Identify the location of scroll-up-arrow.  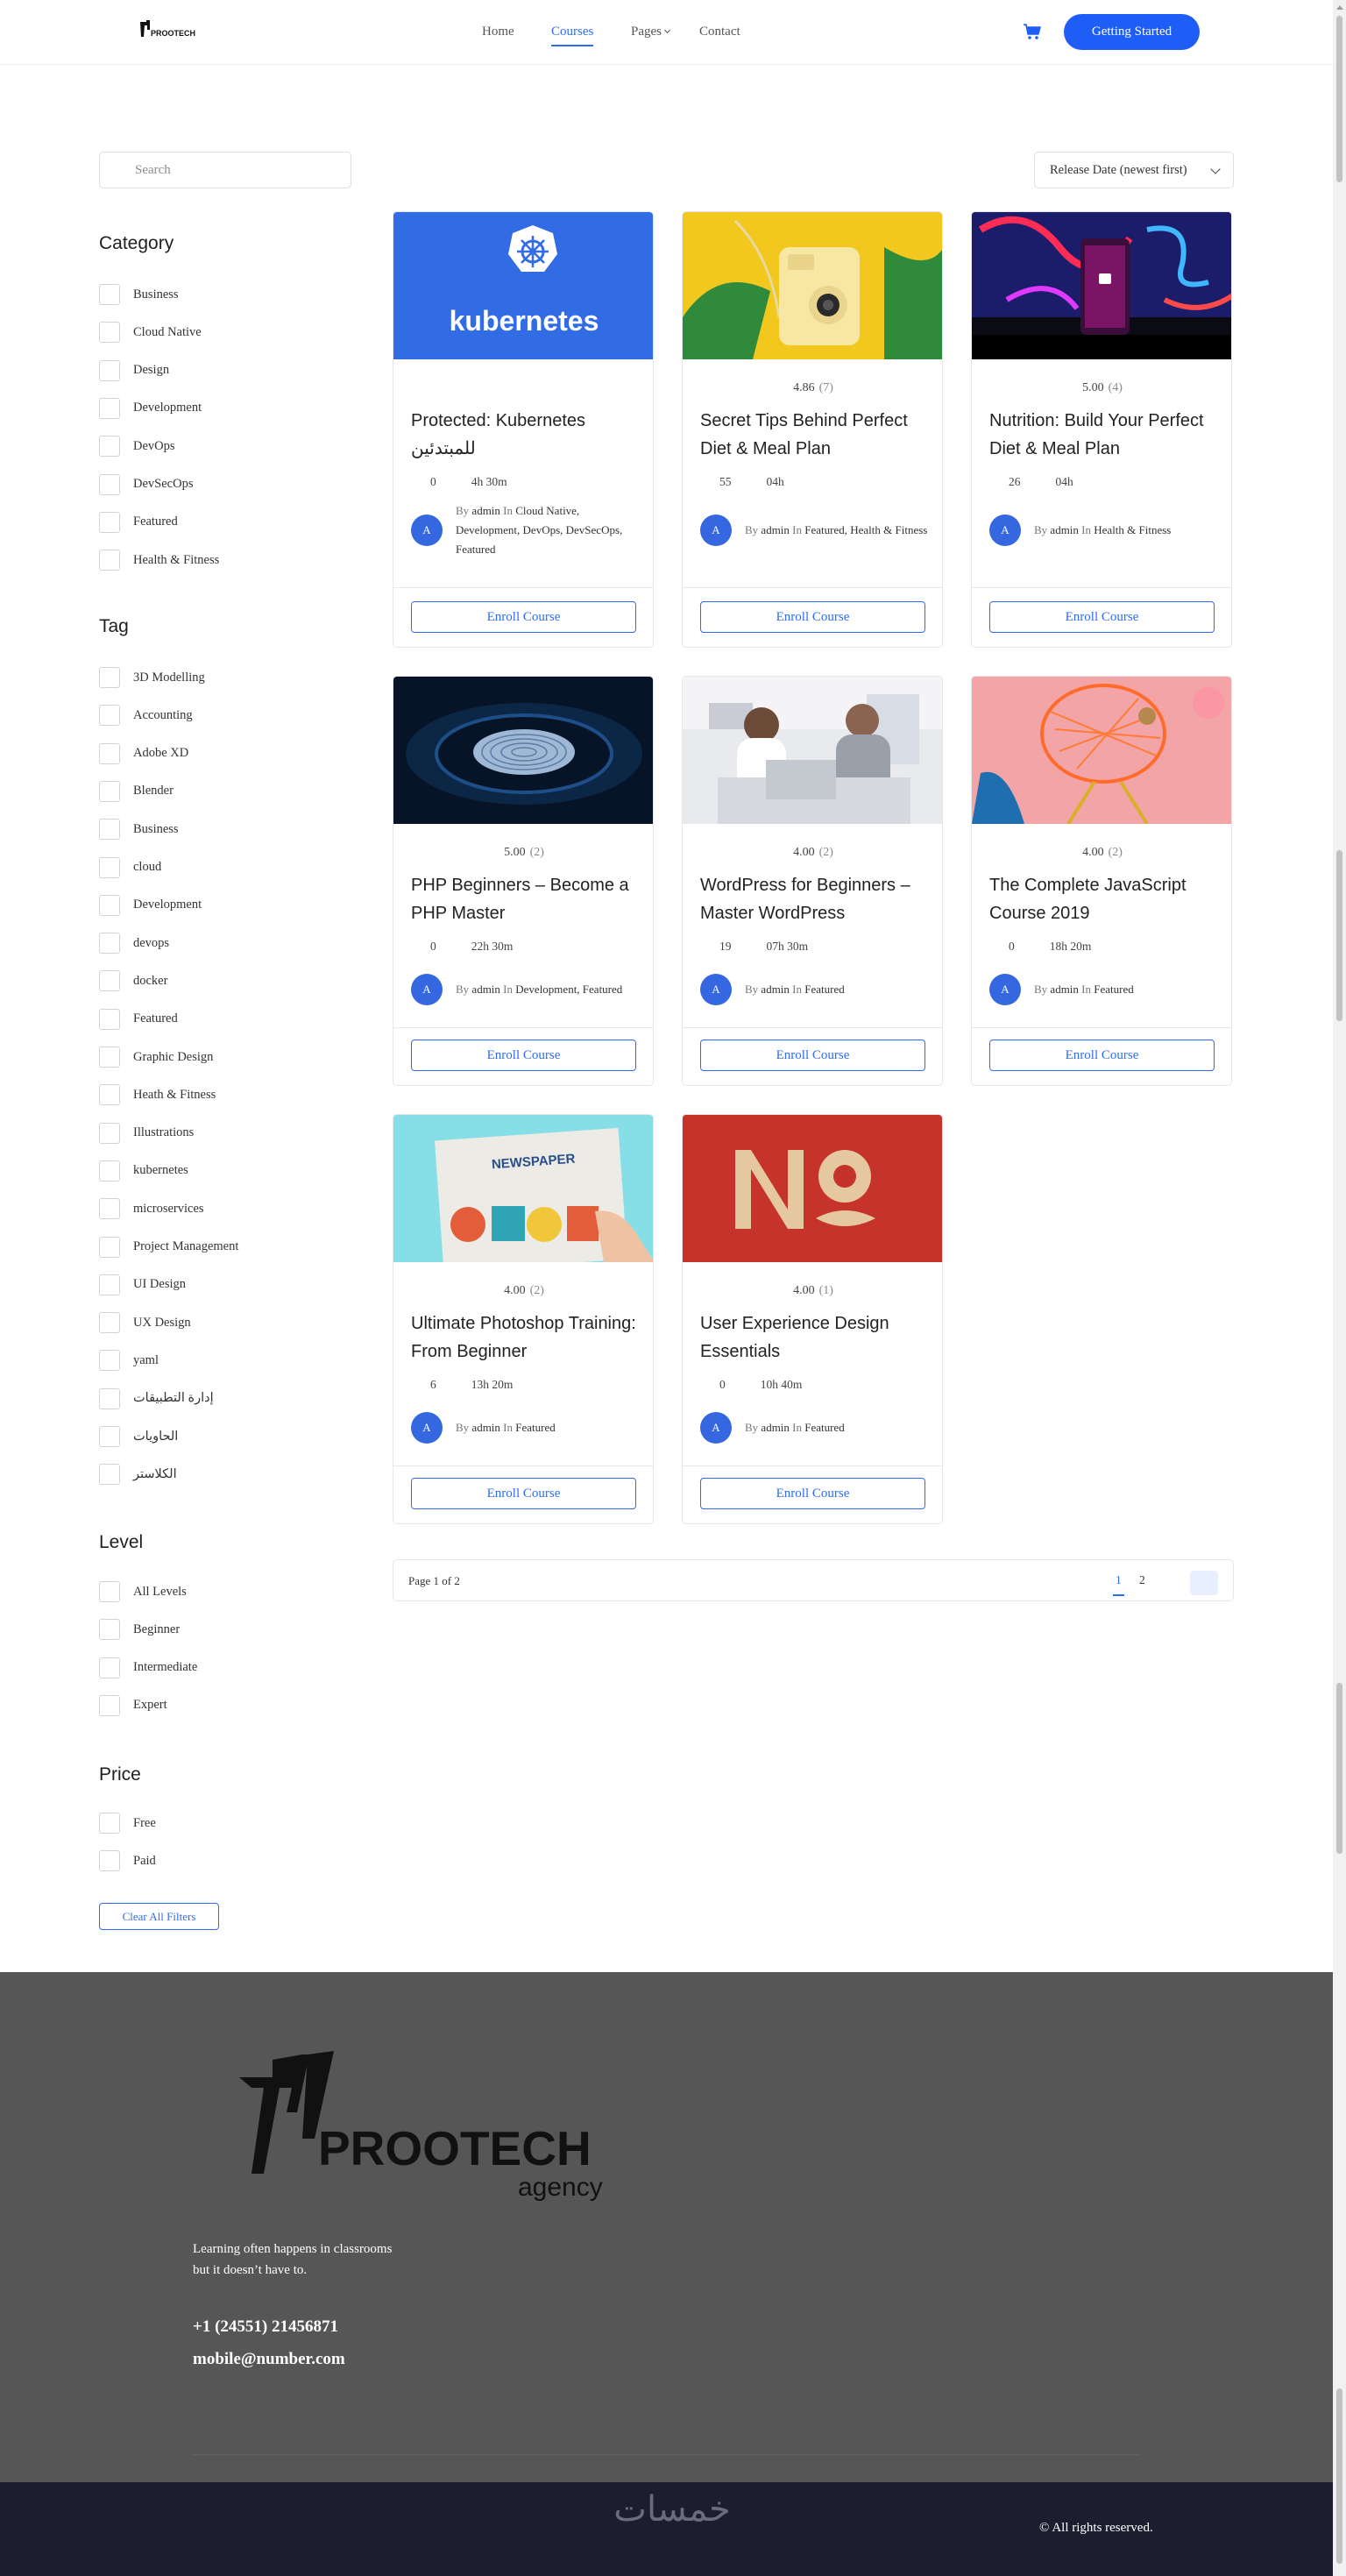
(1339, 7).